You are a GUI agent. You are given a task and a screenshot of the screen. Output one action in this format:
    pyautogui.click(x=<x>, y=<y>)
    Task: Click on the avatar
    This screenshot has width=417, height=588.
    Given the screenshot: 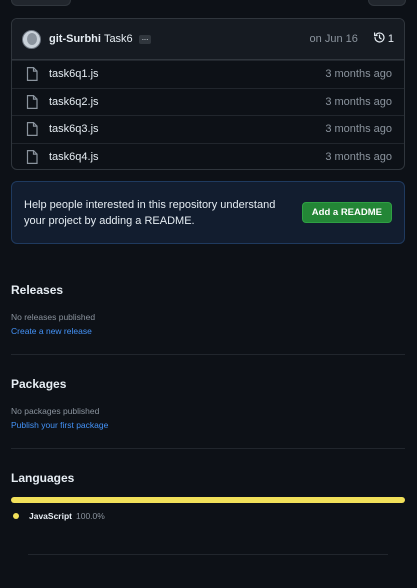 What is the action you would take?
    pyautogui.click(x=31, y=39)
    